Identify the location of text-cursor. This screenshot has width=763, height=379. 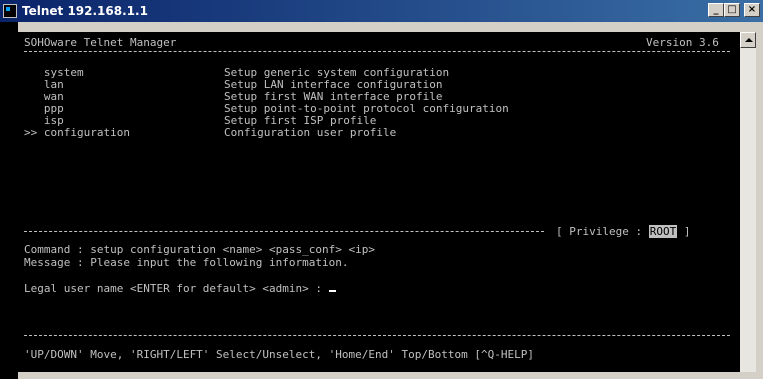
(332, 286).